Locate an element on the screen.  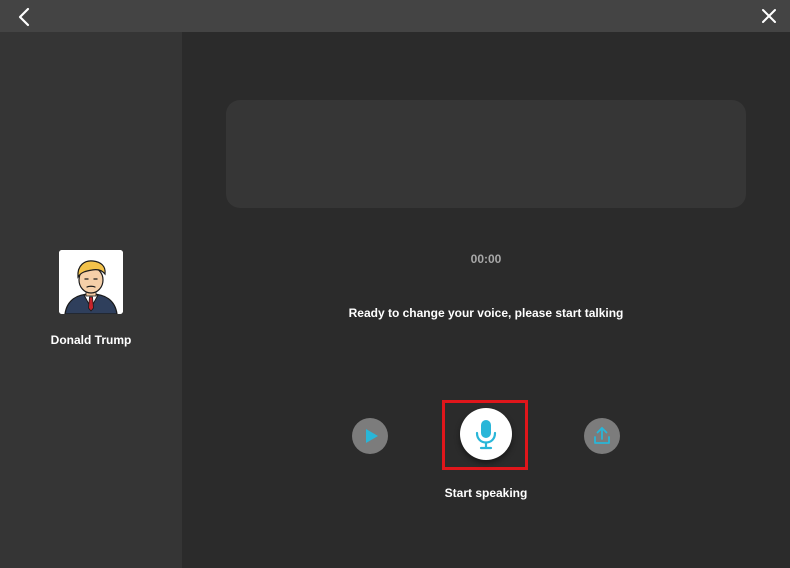
character-avatar is located at coordinates (91, 282).